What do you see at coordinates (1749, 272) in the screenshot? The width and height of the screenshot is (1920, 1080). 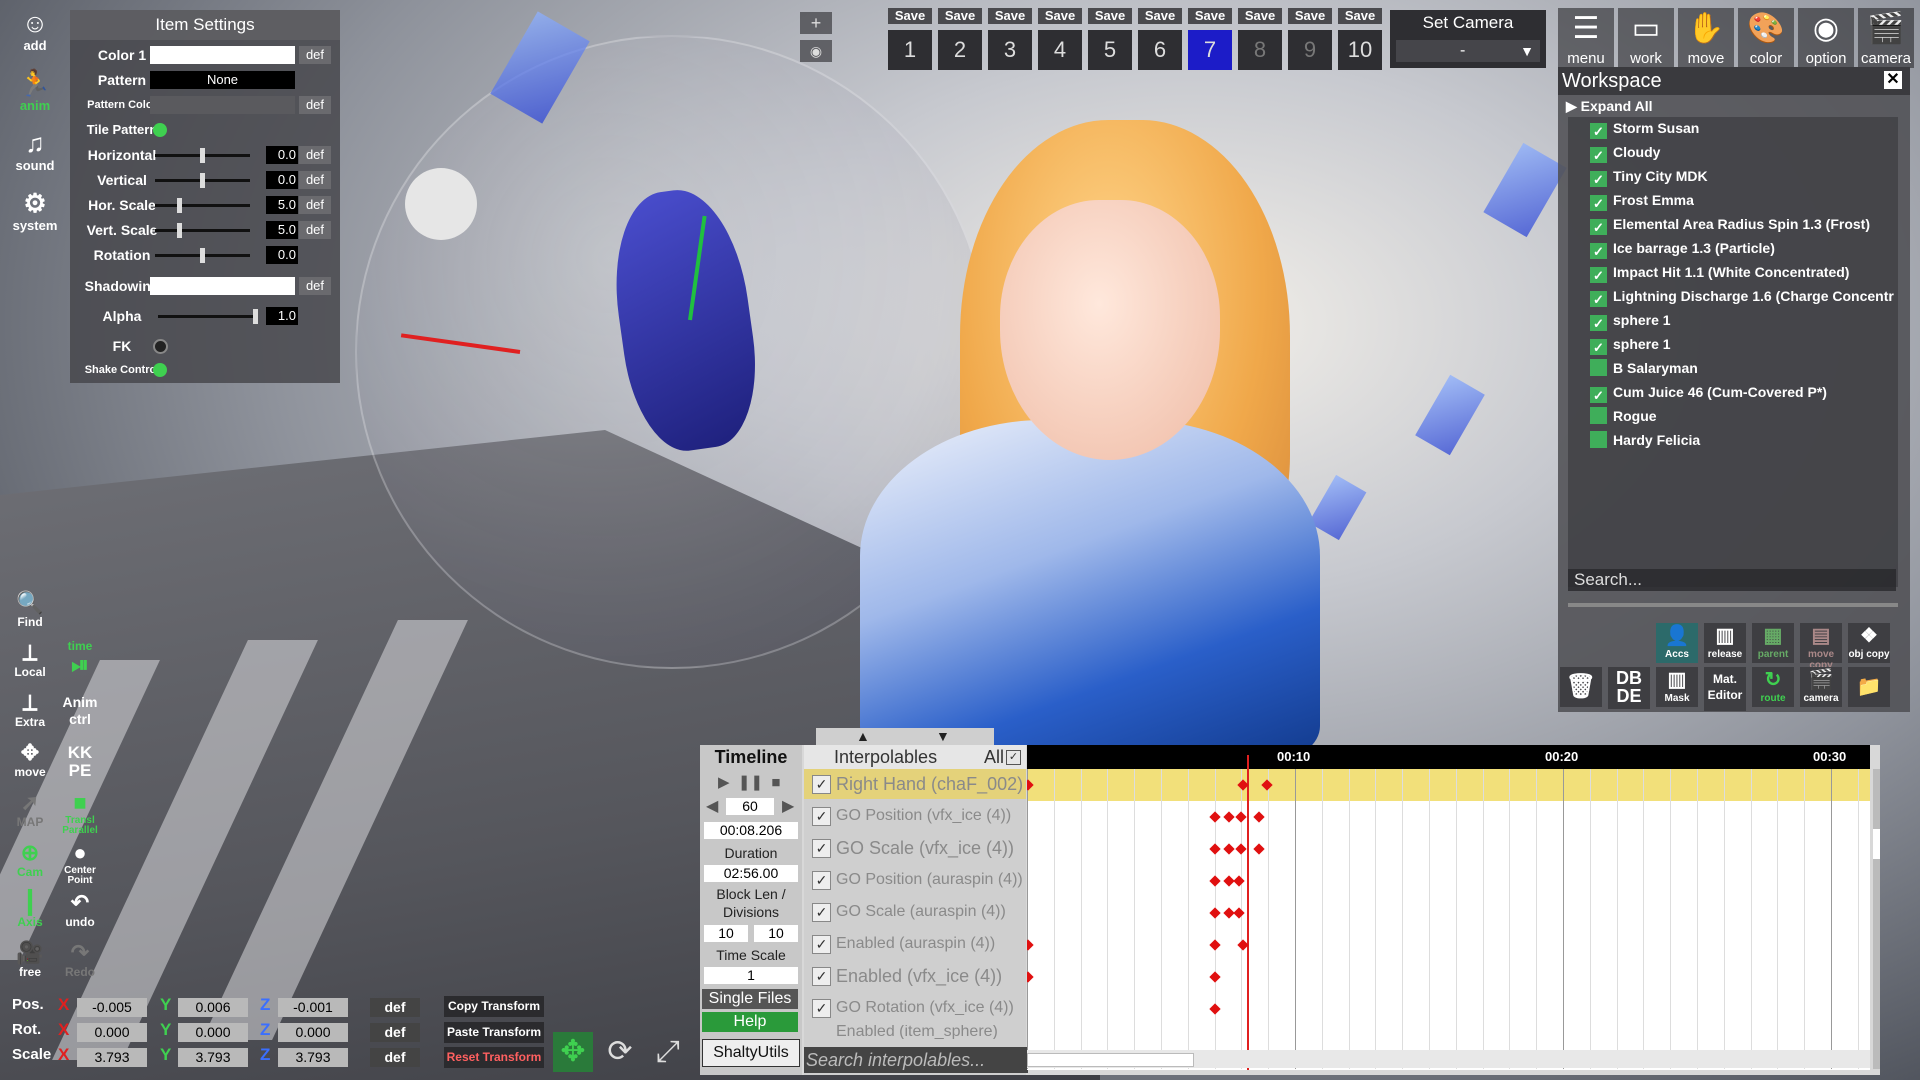 I see `tree-item: ✓ Impact Hit 1.1 (White Concentrated)` at bounding box center [1749, 272].